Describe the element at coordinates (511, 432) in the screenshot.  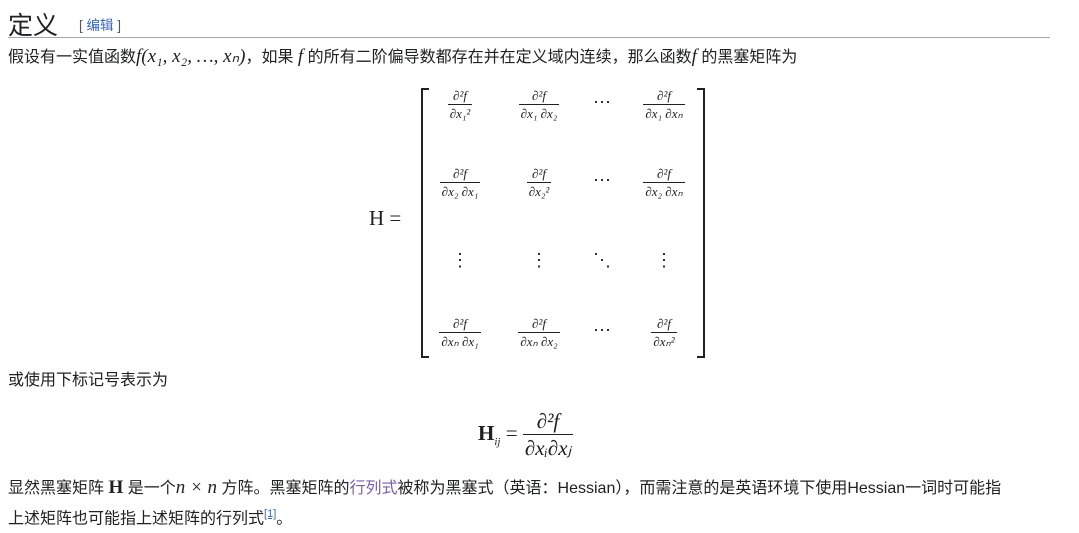
I see `eq-equals: =` at that location.